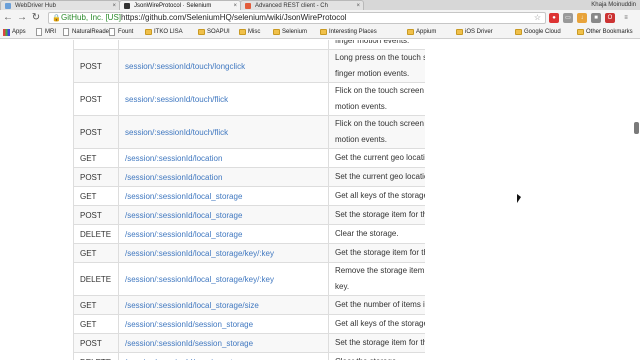  I want to click on bookmark-star-icon: ☆, so click(537, 18).